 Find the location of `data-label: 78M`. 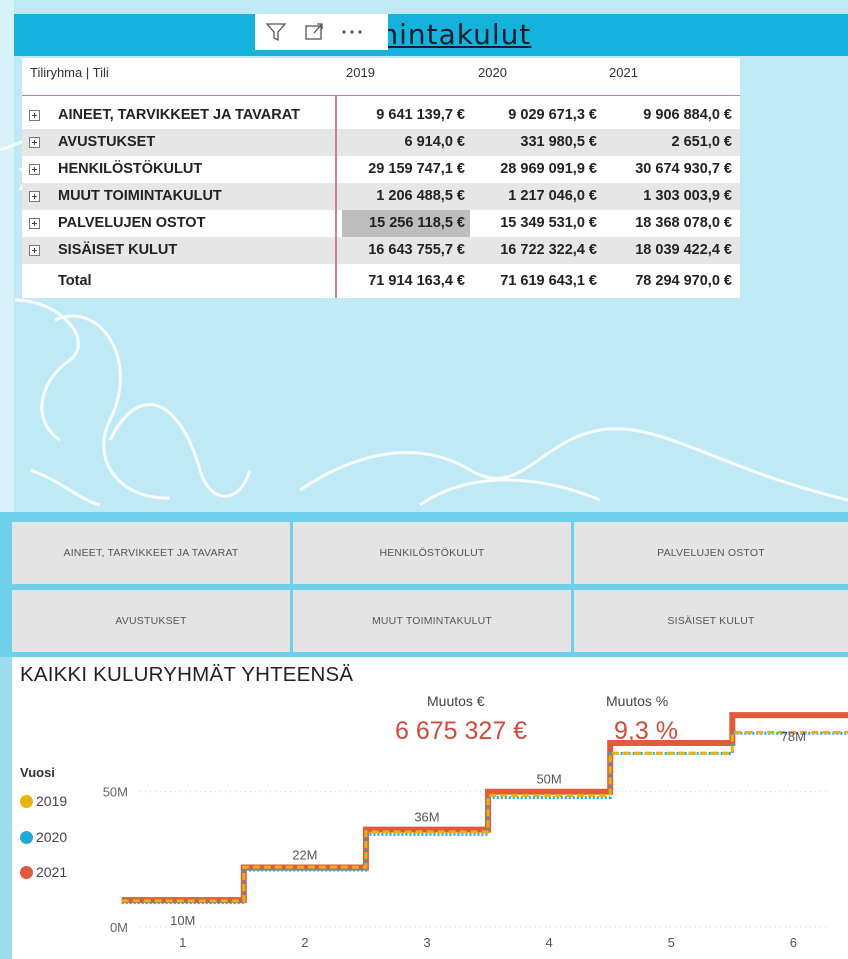

data-label: 78M is located at coordinates (793, 736).